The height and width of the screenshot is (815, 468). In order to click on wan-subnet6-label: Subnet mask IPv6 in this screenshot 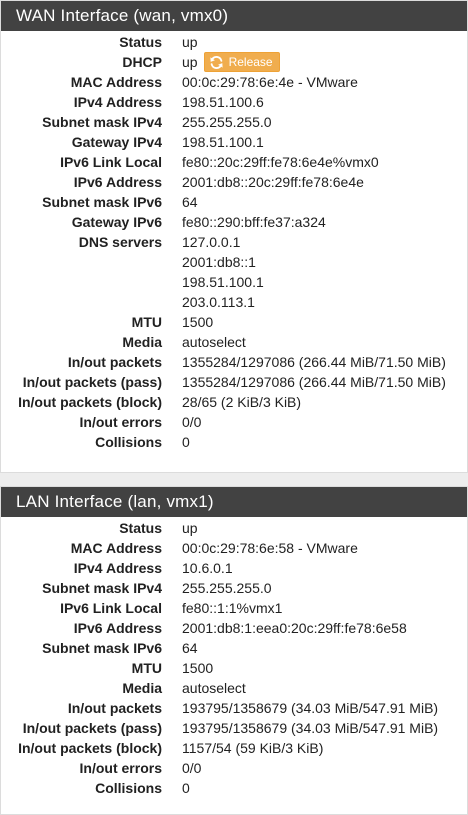, I will do `click(102, 202)`.